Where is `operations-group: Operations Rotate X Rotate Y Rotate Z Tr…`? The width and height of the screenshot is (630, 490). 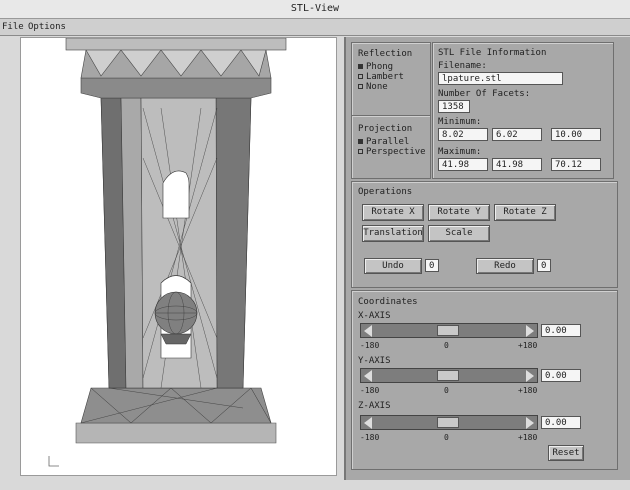 operations-group: Operations Rotate X Rotate Y Rotate Z Tr… is located at coordinates (484, 234).